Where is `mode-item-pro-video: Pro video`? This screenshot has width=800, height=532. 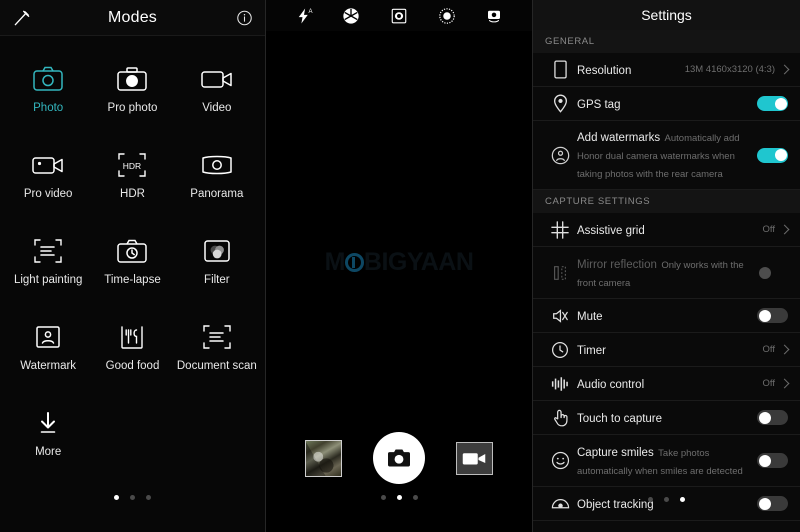 mode-item-pro-video: Pro video is located at coordinates (48, 183).